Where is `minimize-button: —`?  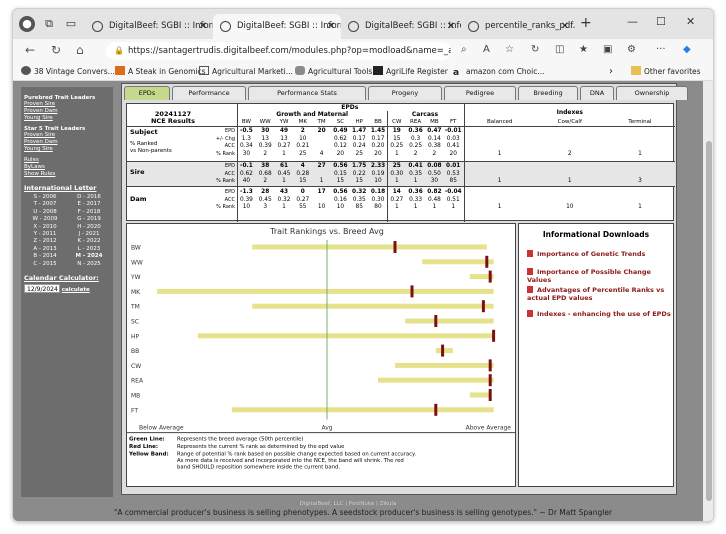 minimize-button: — is located at coordinates (632, 21).